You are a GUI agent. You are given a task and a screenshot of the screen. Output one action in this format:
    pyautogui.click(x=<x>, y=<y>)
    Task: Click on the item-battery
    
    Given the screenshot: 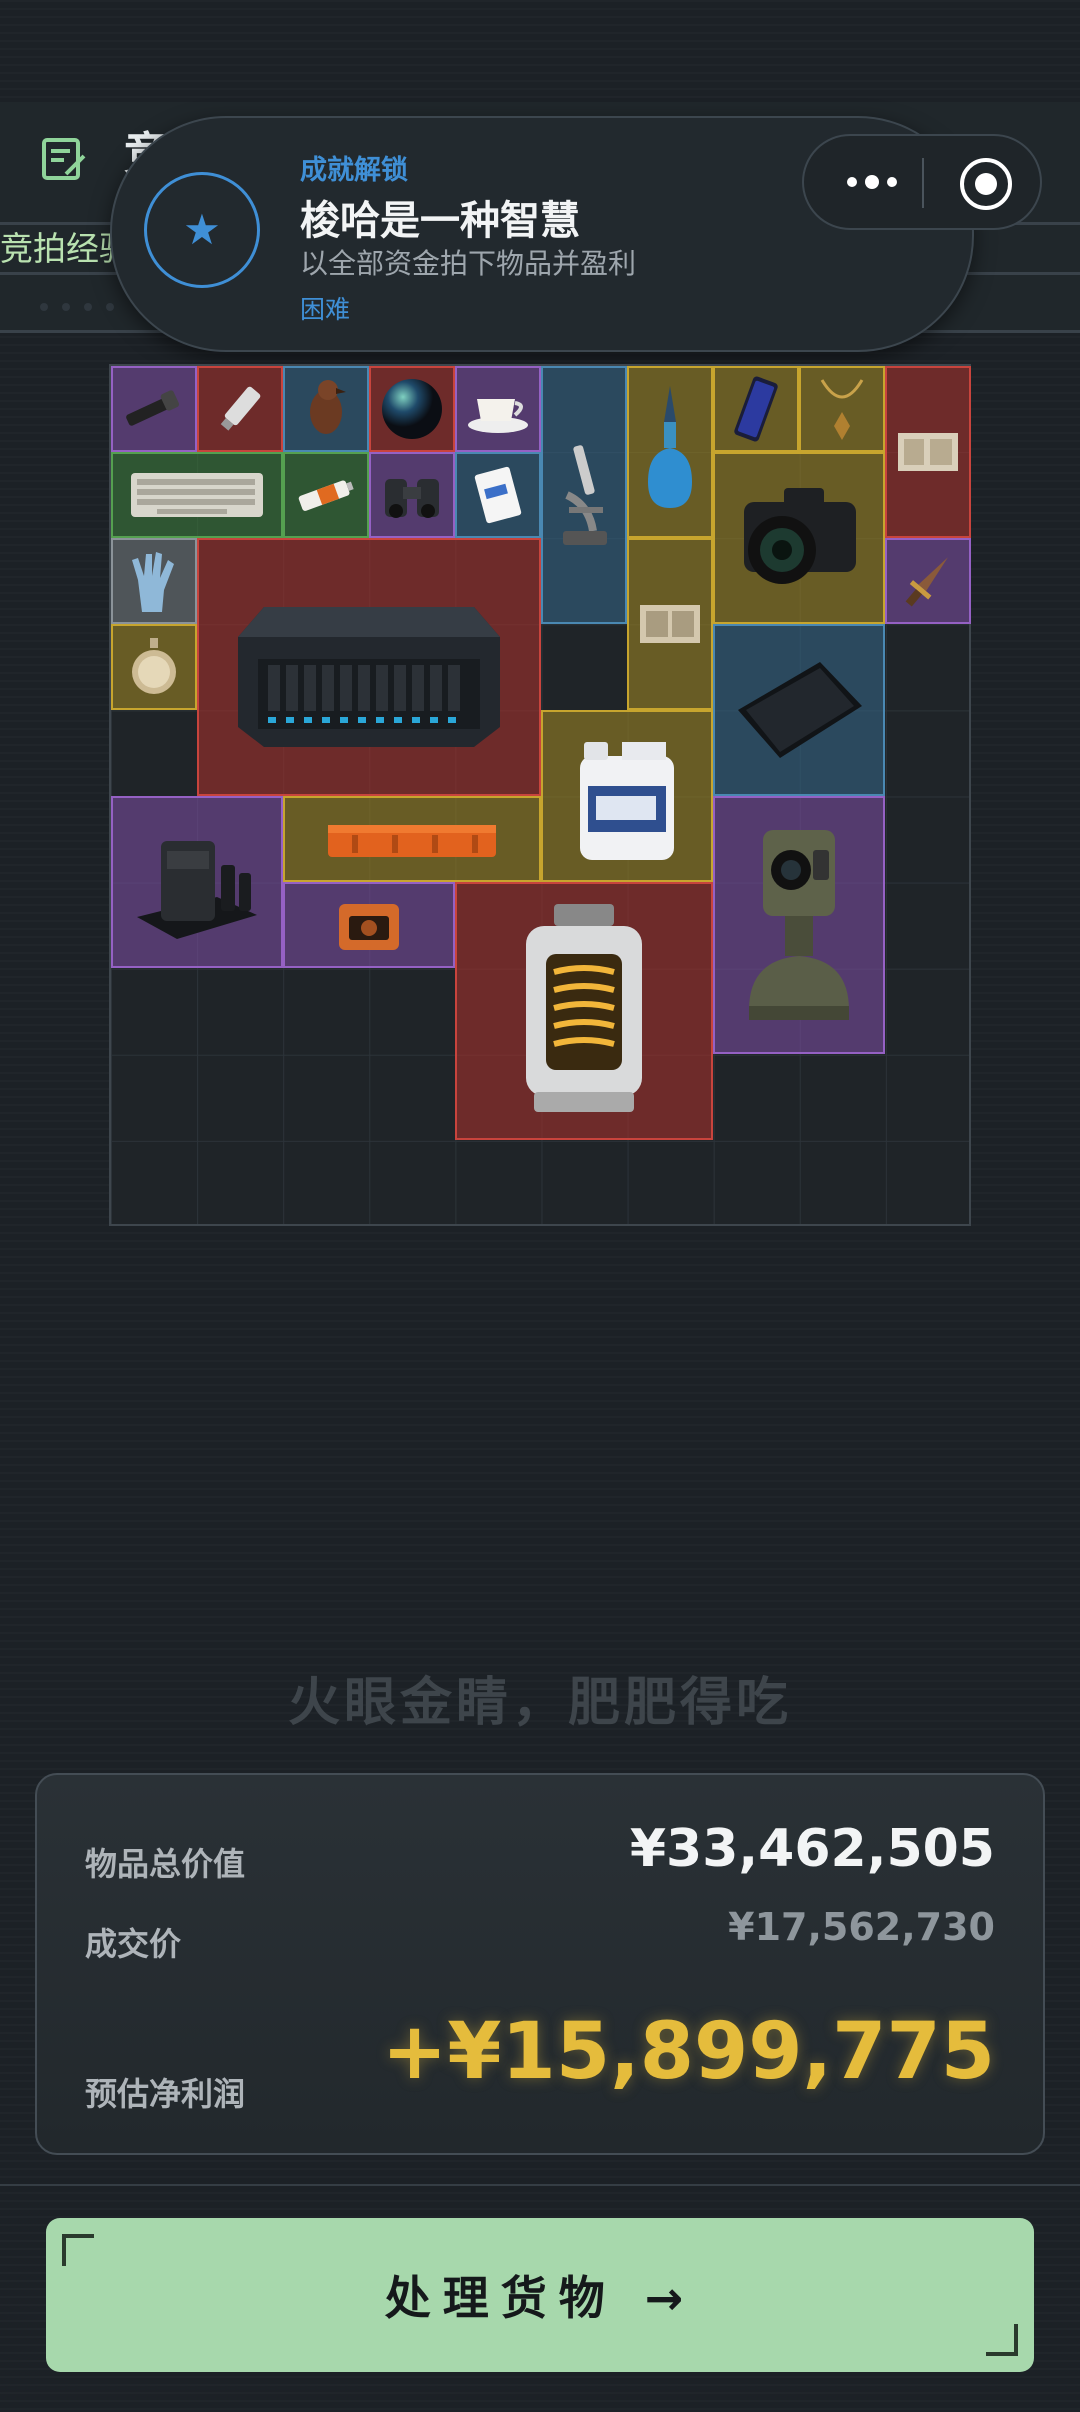 What is the action you would take?
    pyautogui.click(x=326, y=495)
    